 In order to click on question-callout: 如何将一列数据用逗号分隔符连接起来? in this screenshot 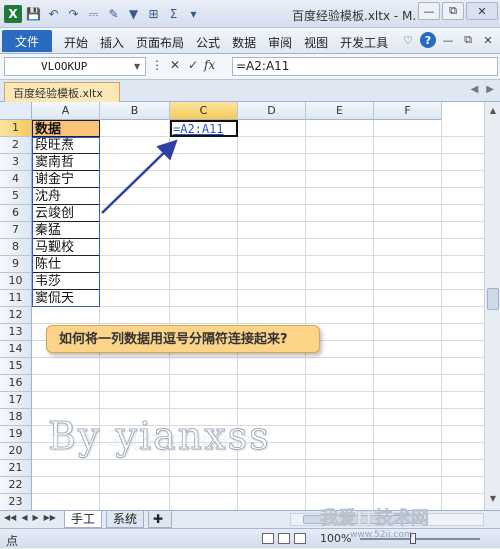, I will do `click(183, 339)`.